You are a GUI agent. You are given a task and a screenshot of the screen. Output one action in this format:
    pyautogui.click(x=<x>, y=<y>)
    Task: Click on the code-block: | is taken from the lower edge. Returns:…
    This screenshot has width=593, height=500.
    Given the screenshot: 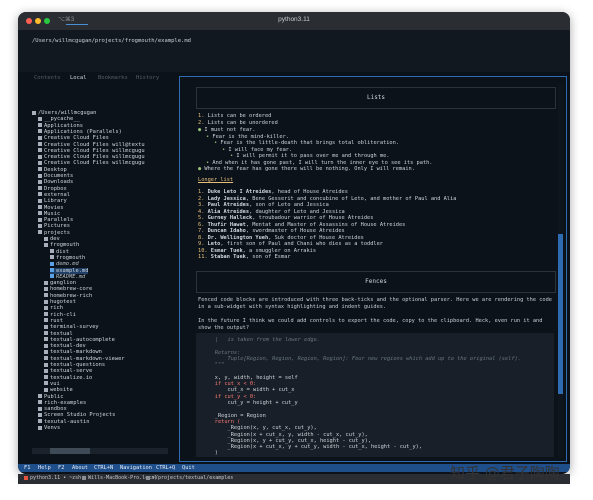 What is the action you would take?
    pyautogui.click(x=375, y=395)
    